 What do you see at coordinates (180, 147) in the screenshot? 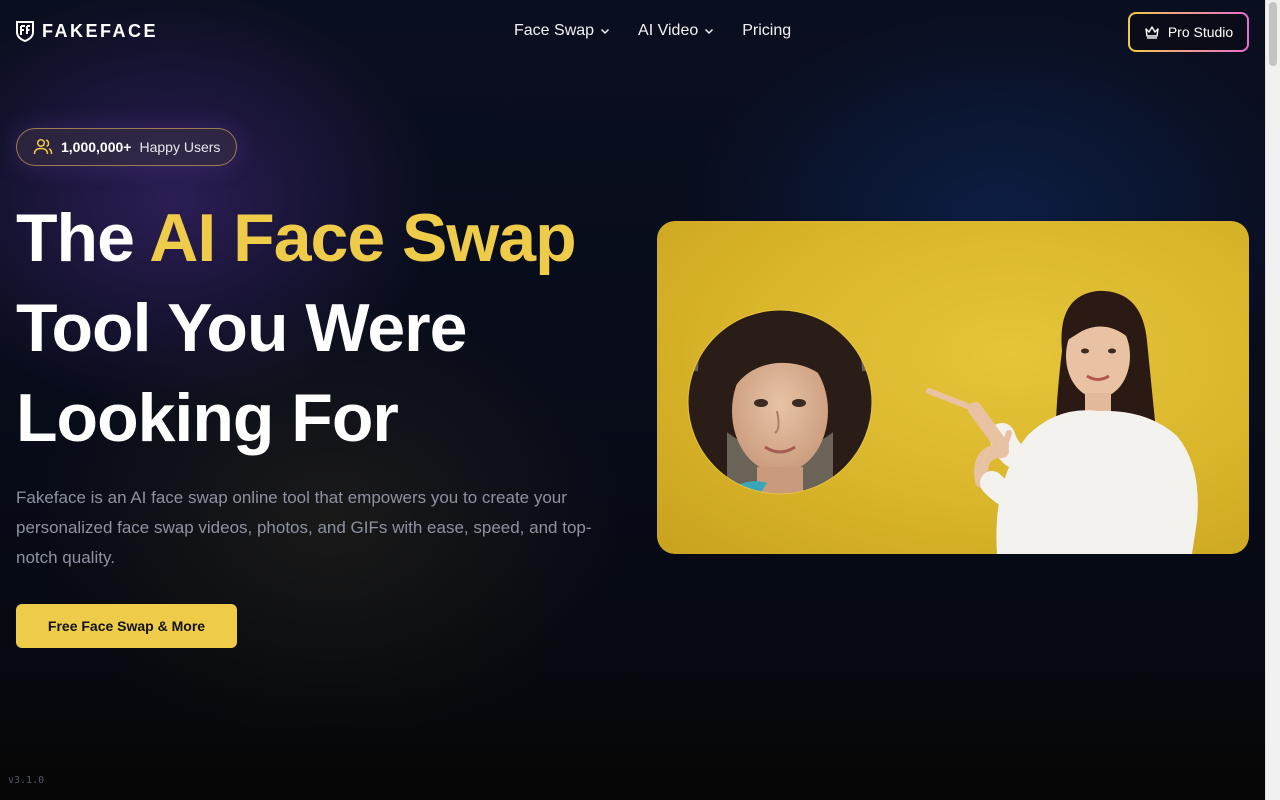
I see `users-label: Happy Users` at bounding box center [180, 147].